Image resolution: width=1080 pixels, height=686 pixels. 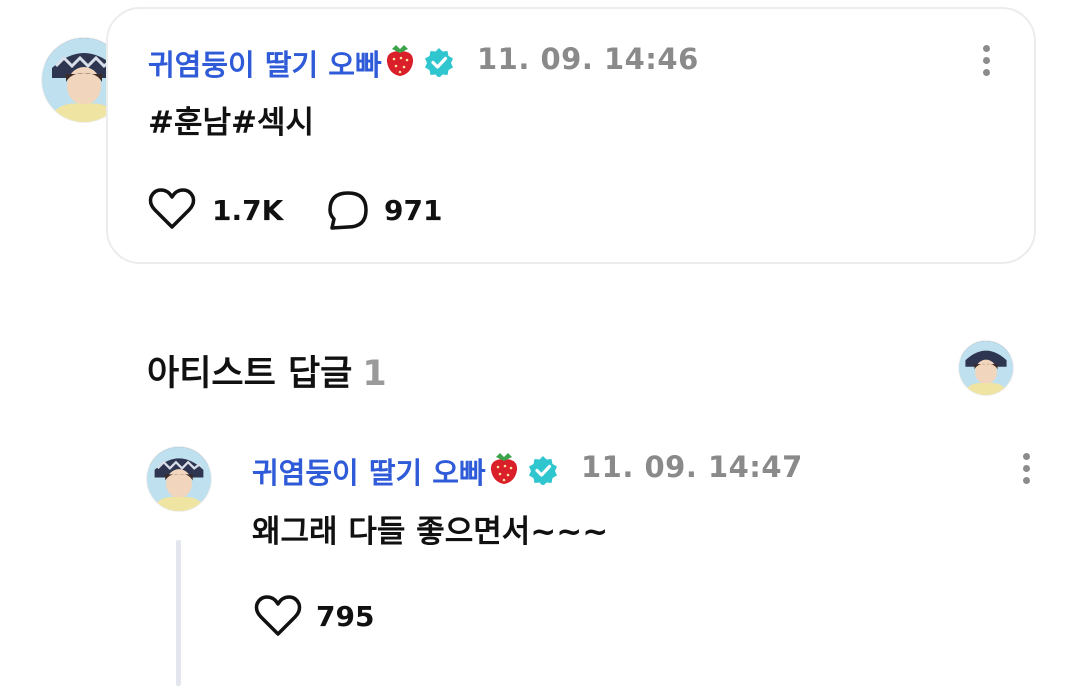 I want to click on reply-more-options-icon, so click(x=1026, y=469).